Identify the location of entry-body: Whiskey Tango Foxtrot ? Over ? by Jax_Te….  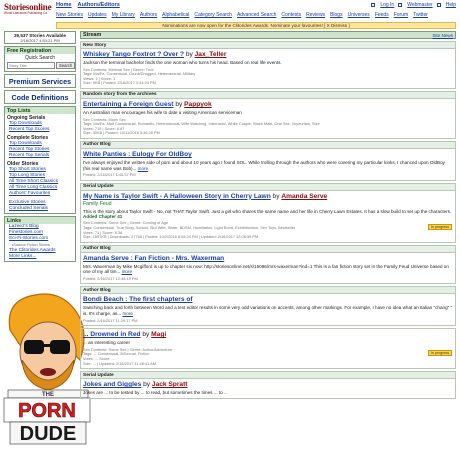
(268, 68).